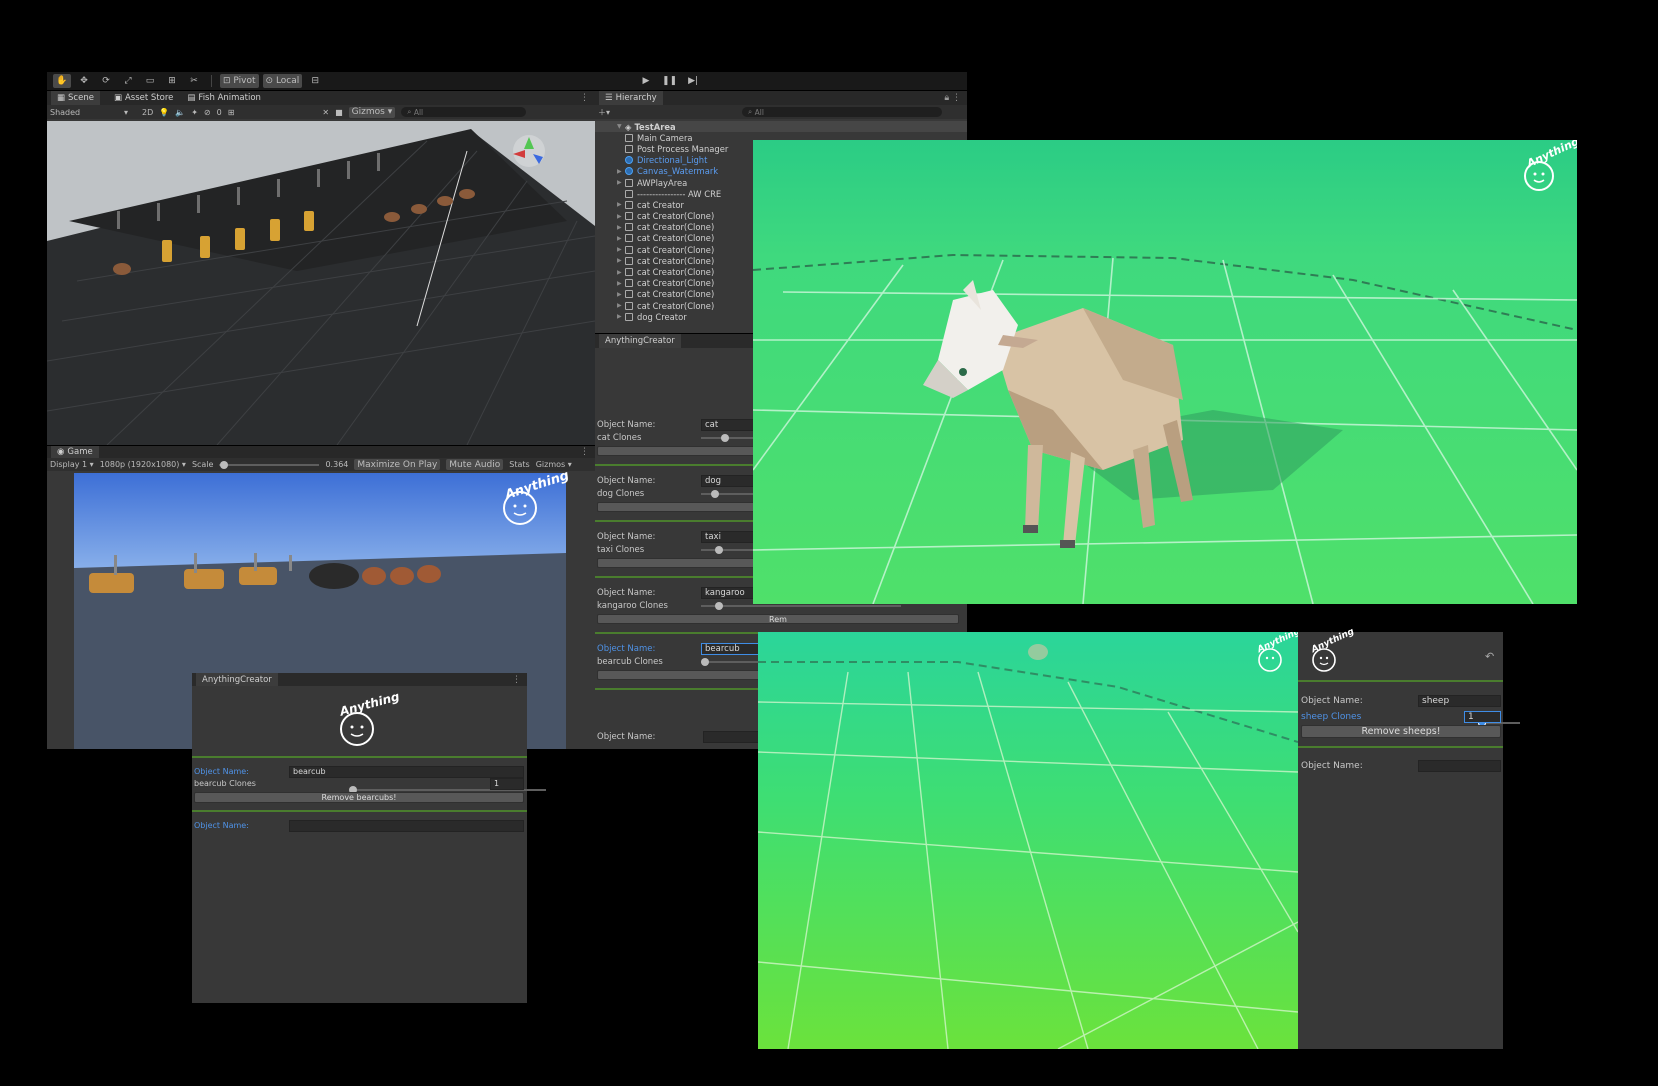  I want to click on scene-orientation-gizmo, so click(529, 151).